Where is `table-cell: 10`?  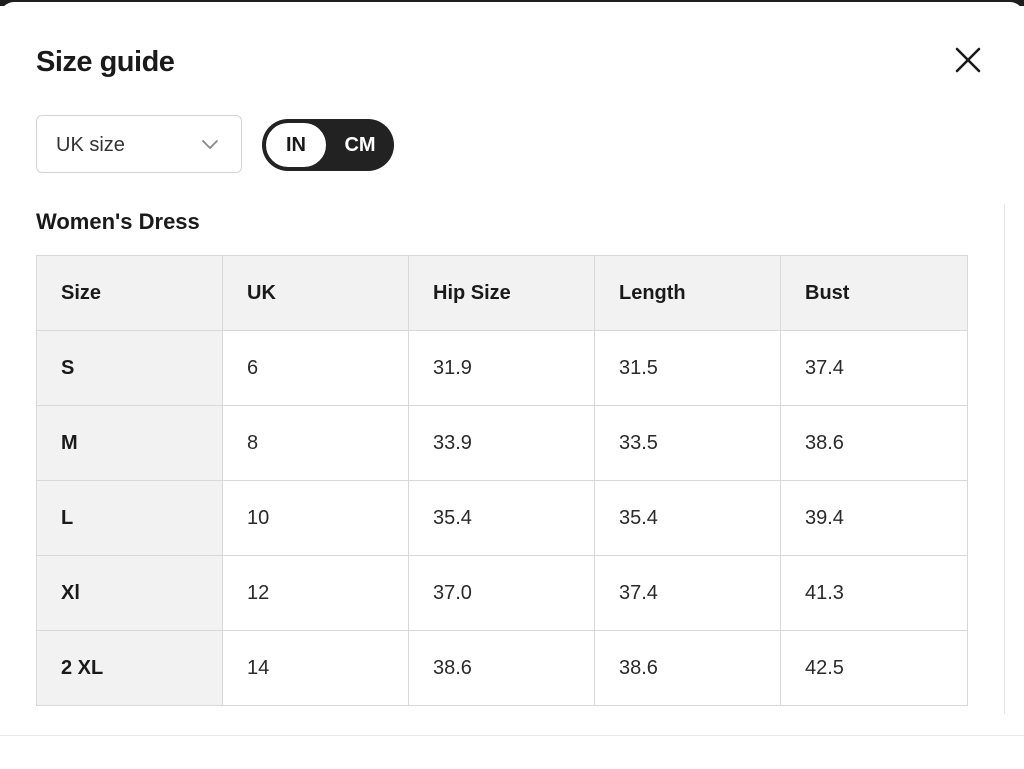 table-cell: 10 is located at coordinates (315, 518).